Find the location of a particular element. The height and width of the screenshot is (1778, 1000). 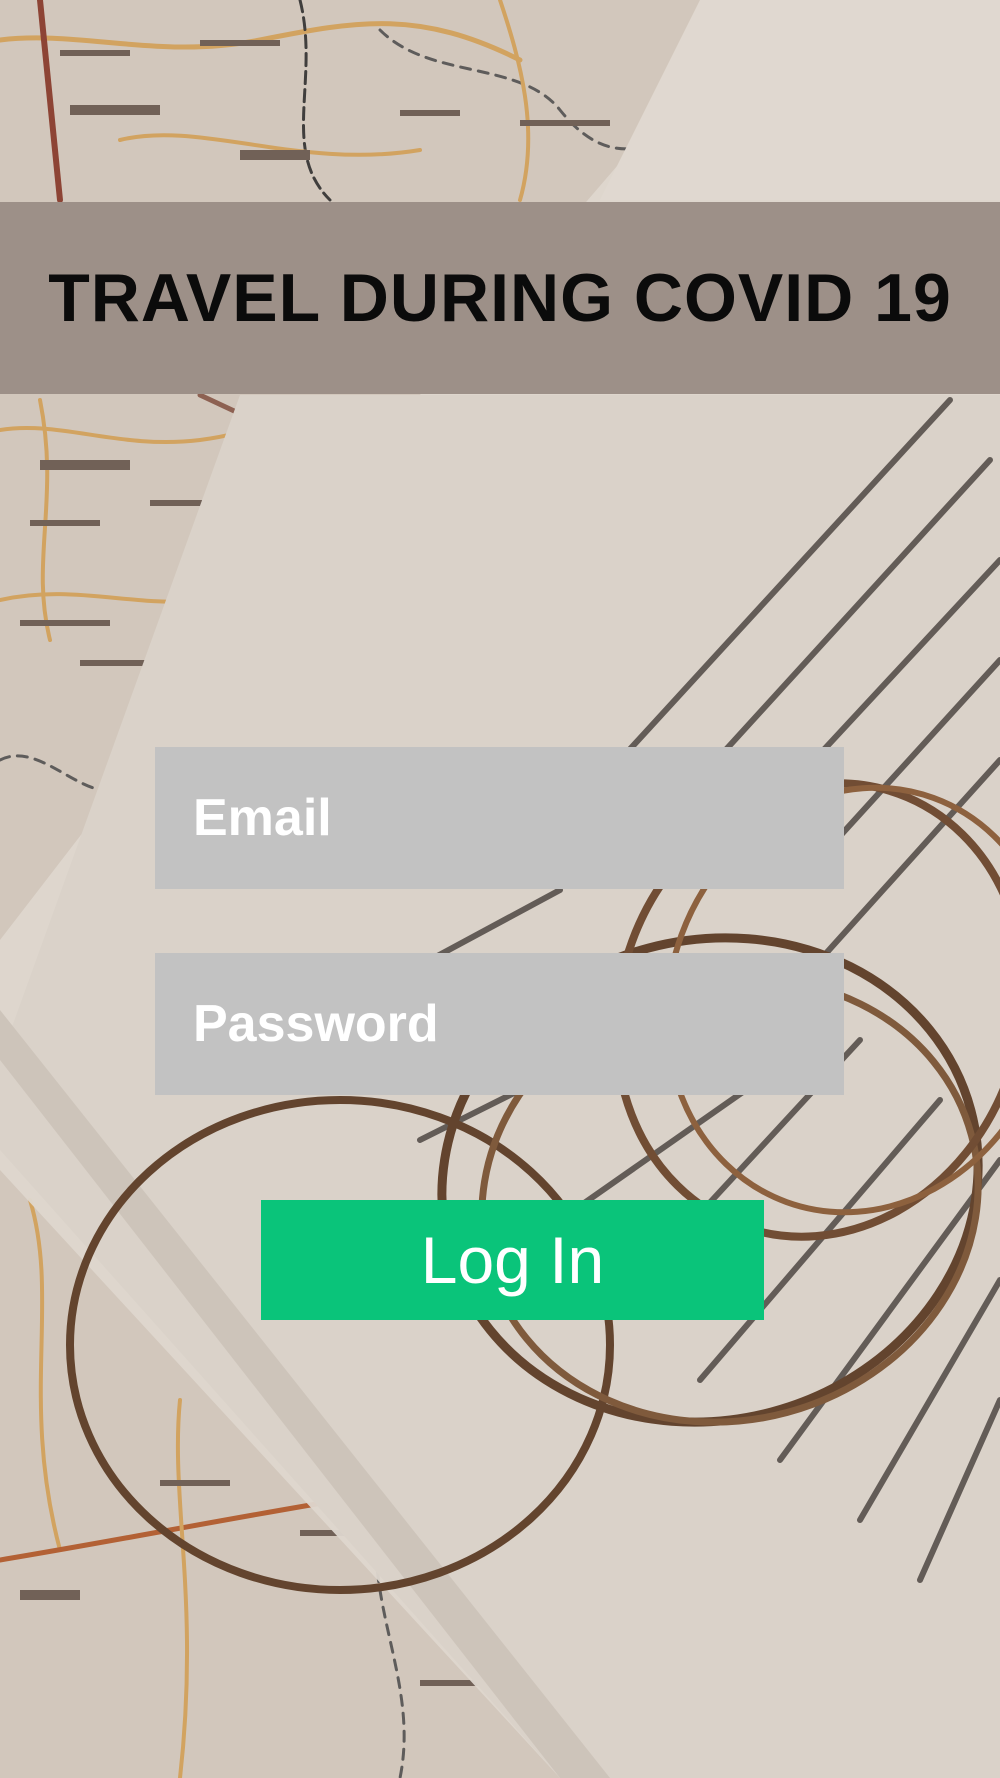

header-bar: TRAVEL DURING COVID 19 is located at coordinates (500, 298).